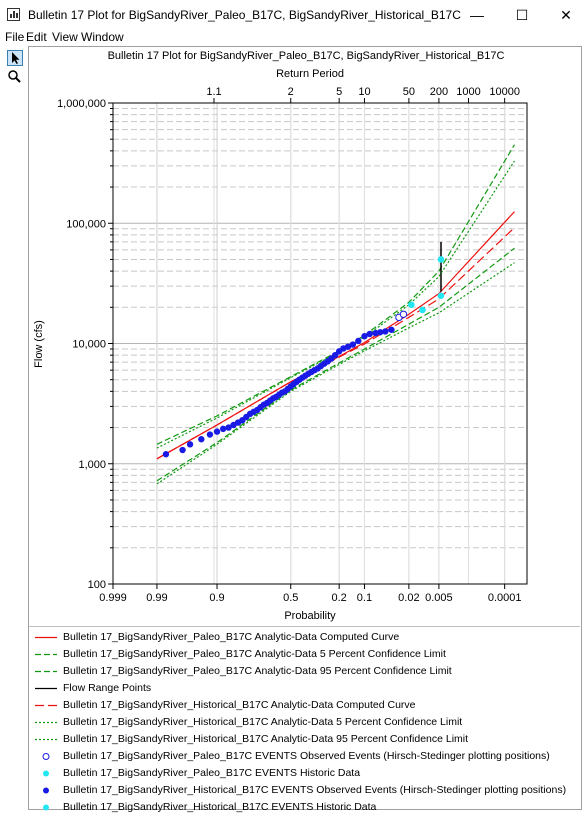  I want to click on x-tick-label: 0.0001, so click(505, 598).